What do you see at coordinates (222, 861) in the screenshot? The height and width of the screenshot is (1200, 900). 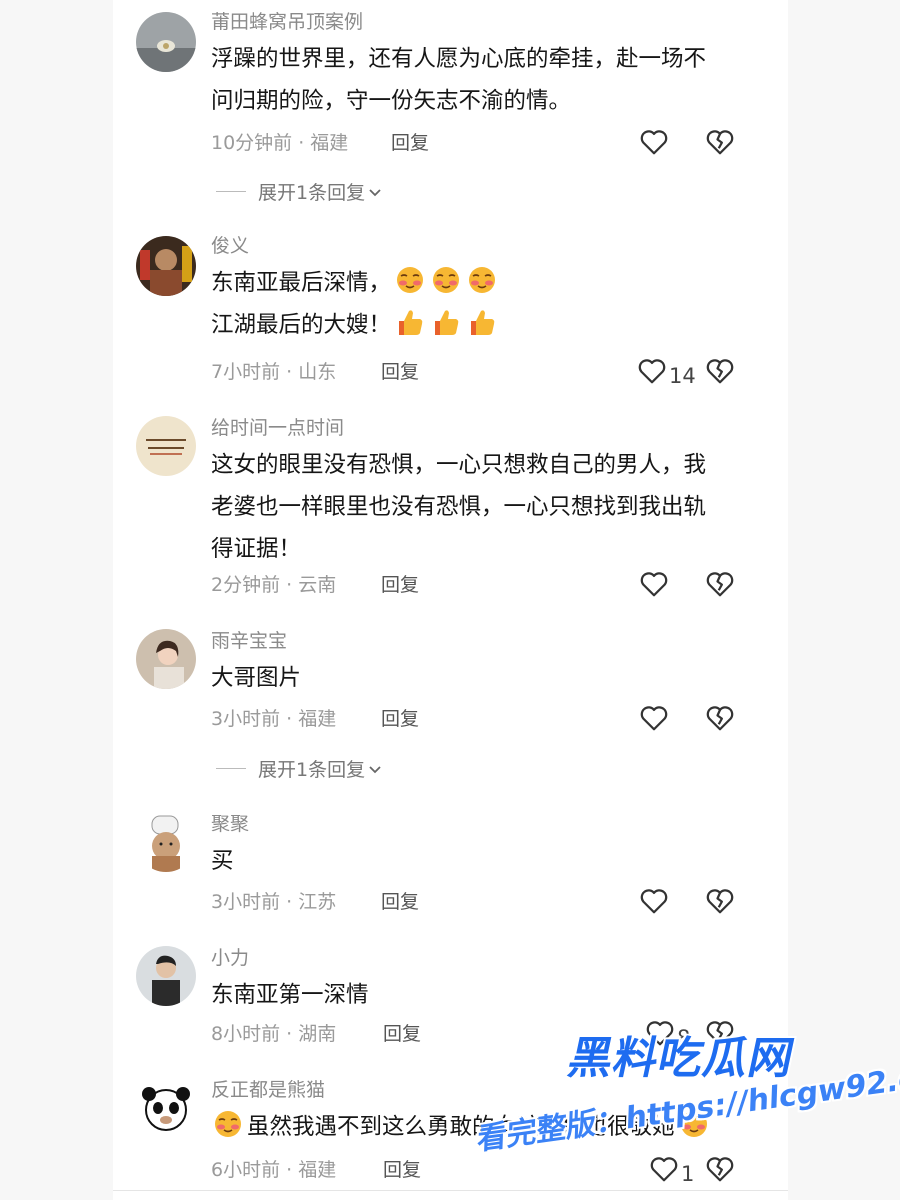 I see `comment-line: 买` at bounding box center [222, 861].